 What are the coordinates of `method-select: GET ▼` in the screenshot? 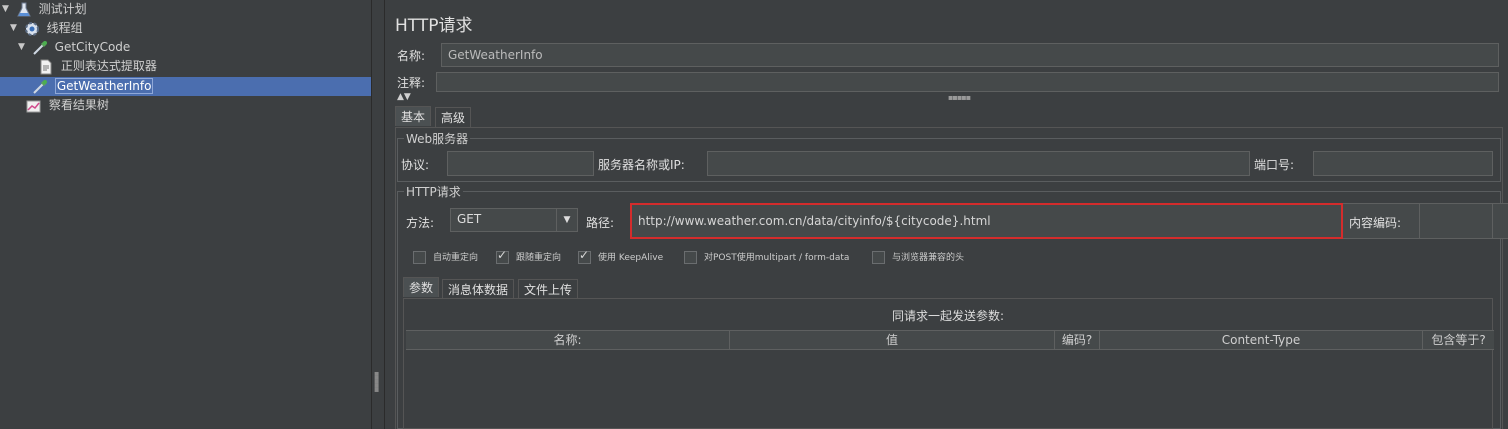 It's located at (514, 220).